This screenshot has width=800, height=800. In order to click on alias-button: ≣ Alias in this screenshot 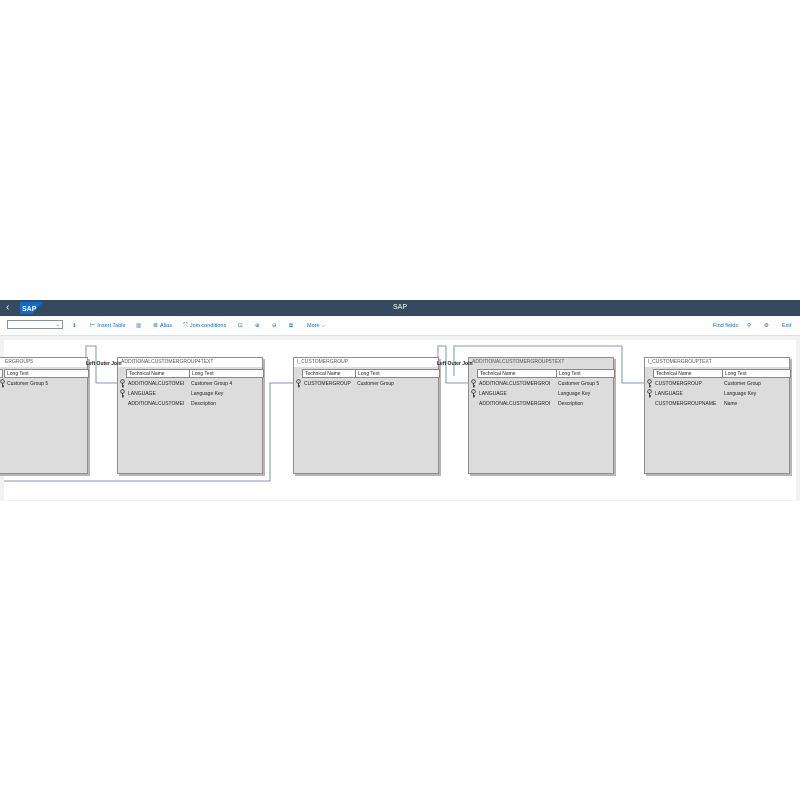, I will do `click(162, 326)`.